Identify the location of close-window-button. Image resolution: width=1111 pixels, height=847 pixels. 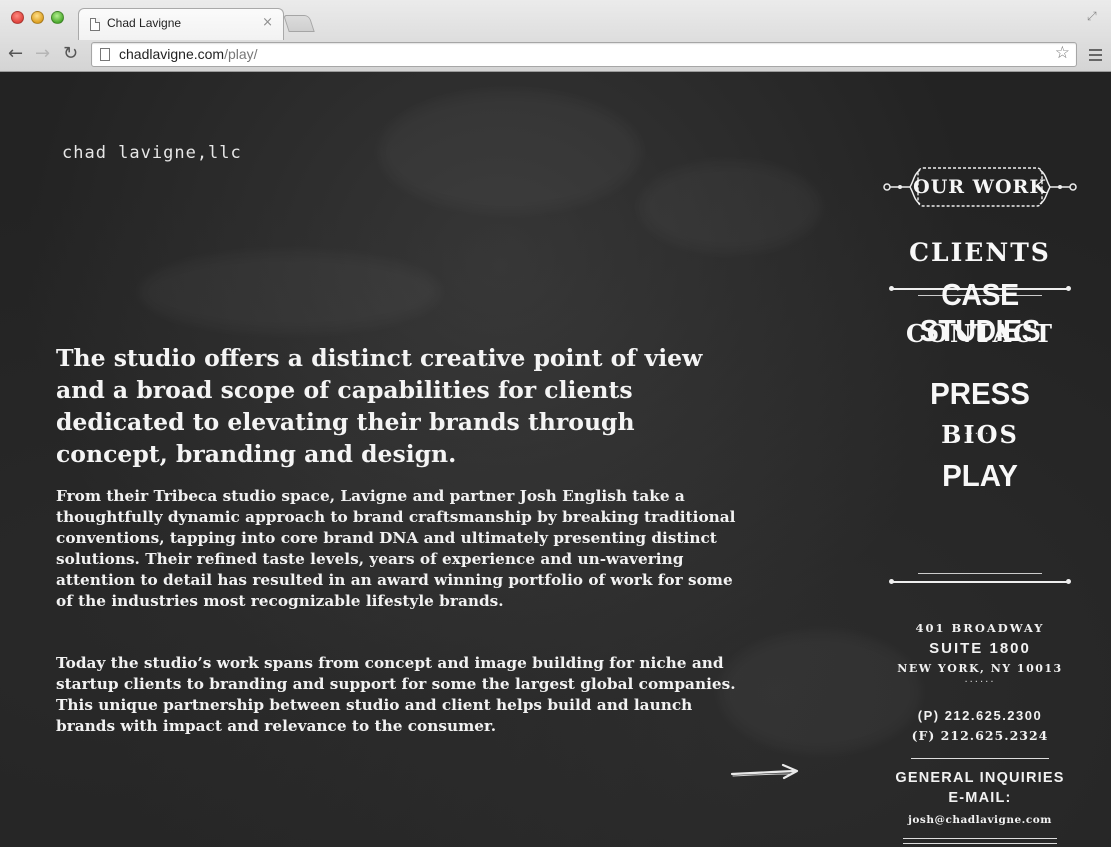
(17, 17).